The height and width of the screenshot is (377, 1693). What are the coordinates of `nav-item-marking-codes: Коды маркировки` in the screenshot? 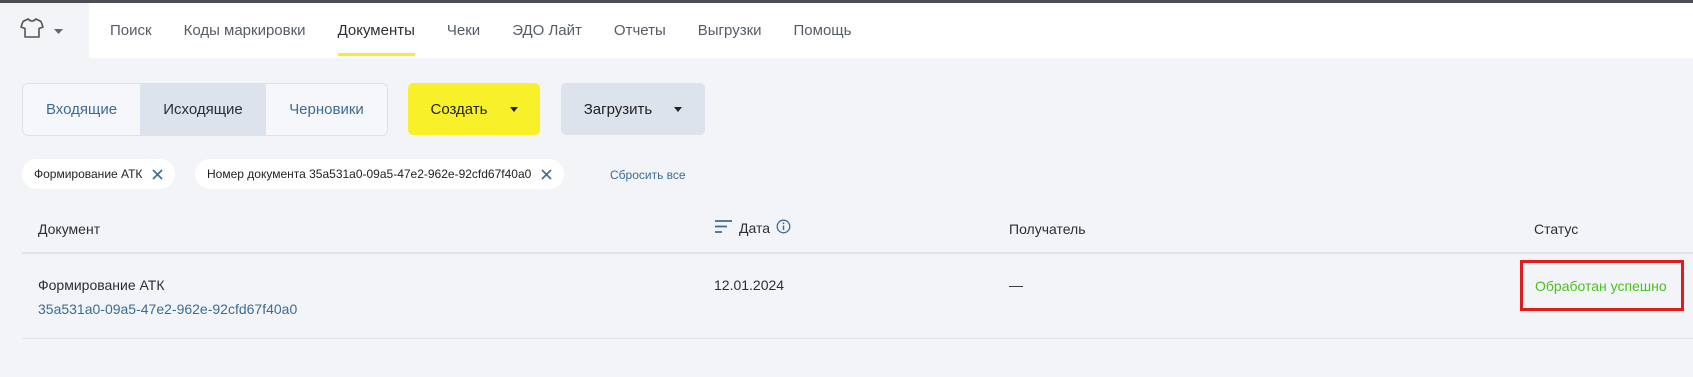 It's located at (245, 30).